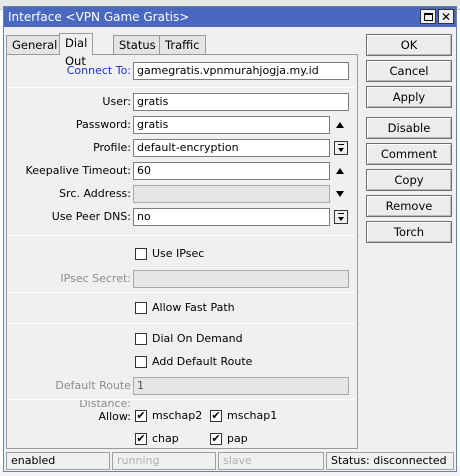 This screenshot has height=476, width=460. Describe the element at coordinates (409, 45) in the screenshot. I see `ok-button: OK` at that location.